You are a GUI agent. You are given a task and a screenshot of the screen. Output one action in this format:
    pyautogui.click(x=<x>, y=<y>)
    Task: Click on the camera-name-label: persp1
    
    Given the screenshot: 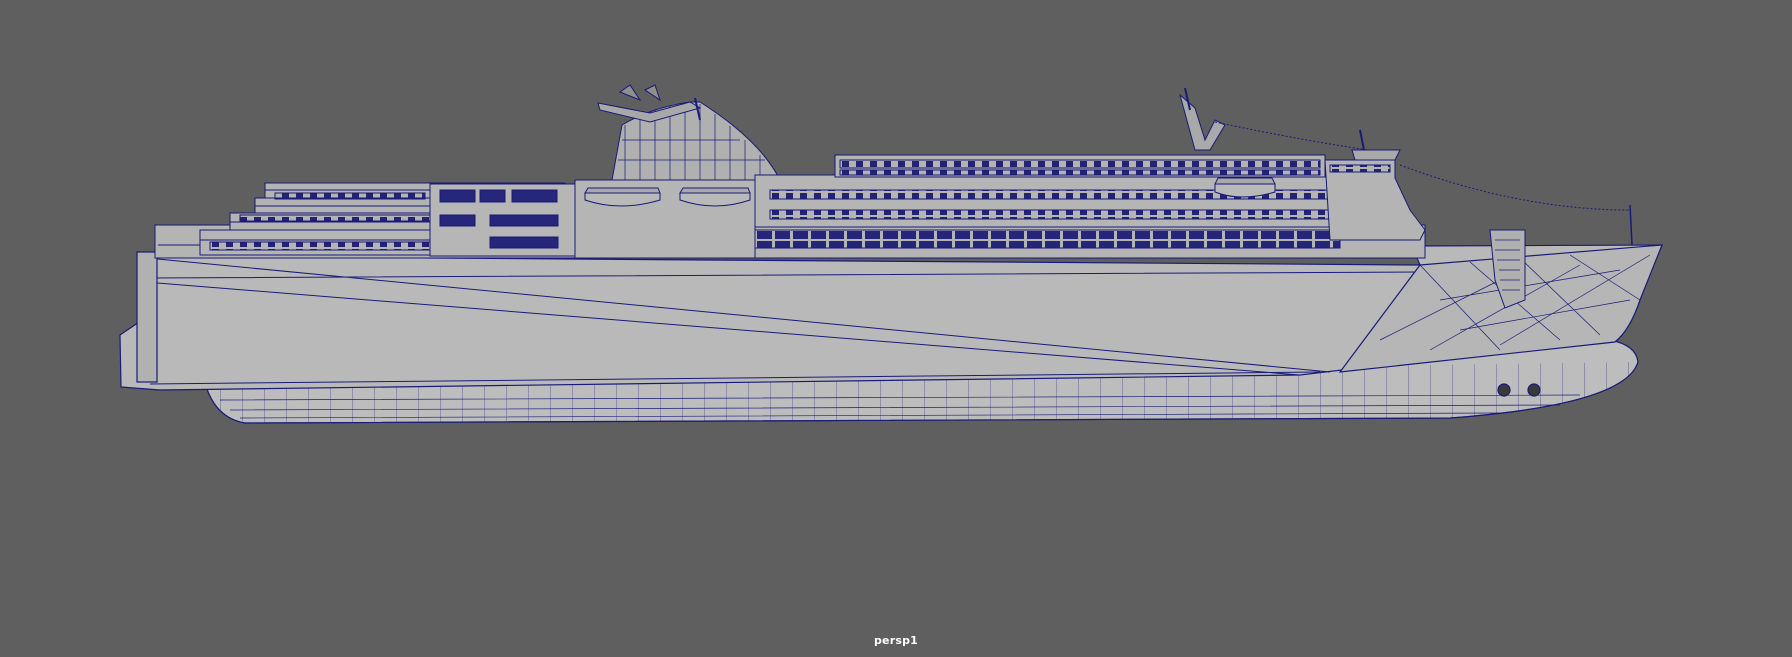 What is the action you would take?
    pyautogui.click(x=896, y=640)
    